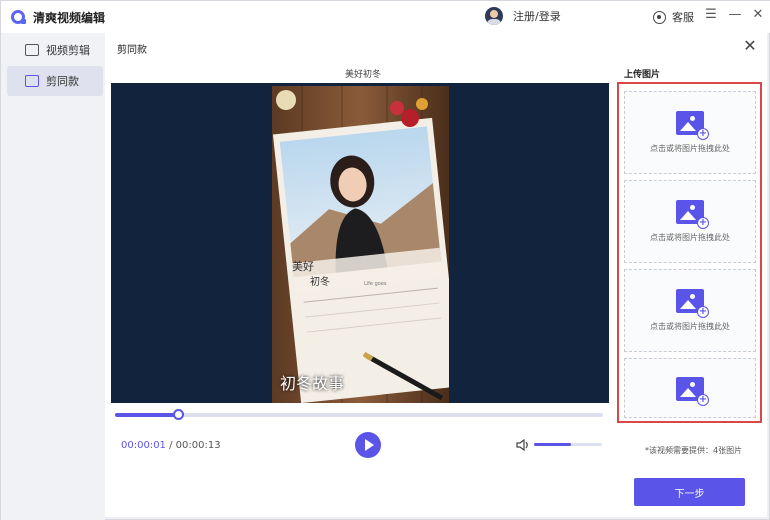 The height and width of the screenshot is (520, 770). I want to click on progress-fill, so click(147, 415).